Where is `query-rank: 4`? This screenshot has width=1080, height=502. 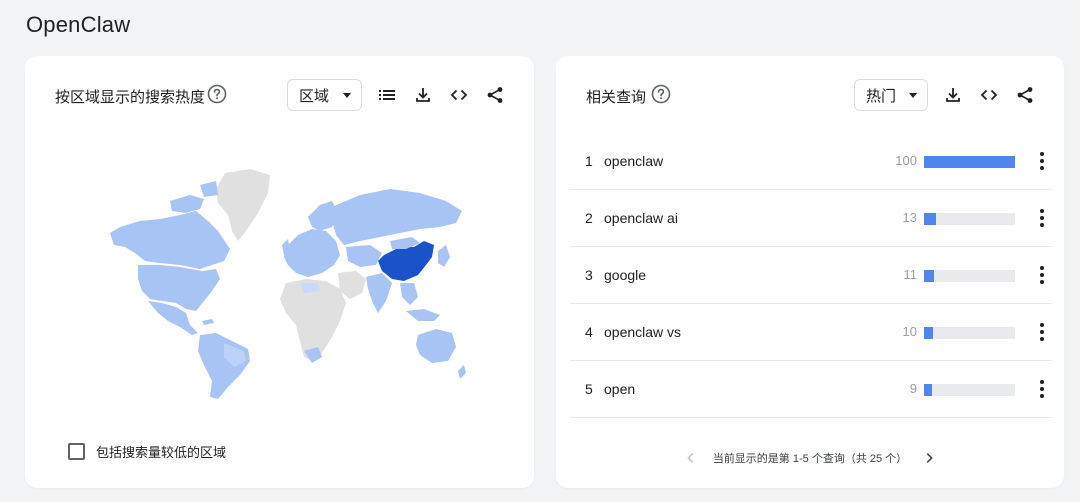 query-rank: 4 is located at coordinates (589, 332).